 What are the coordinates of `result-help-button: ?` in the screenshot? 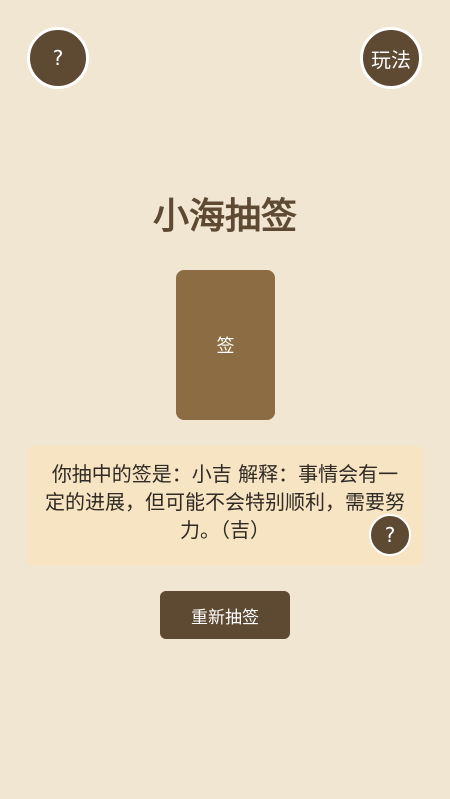 It's located at (390, 535).